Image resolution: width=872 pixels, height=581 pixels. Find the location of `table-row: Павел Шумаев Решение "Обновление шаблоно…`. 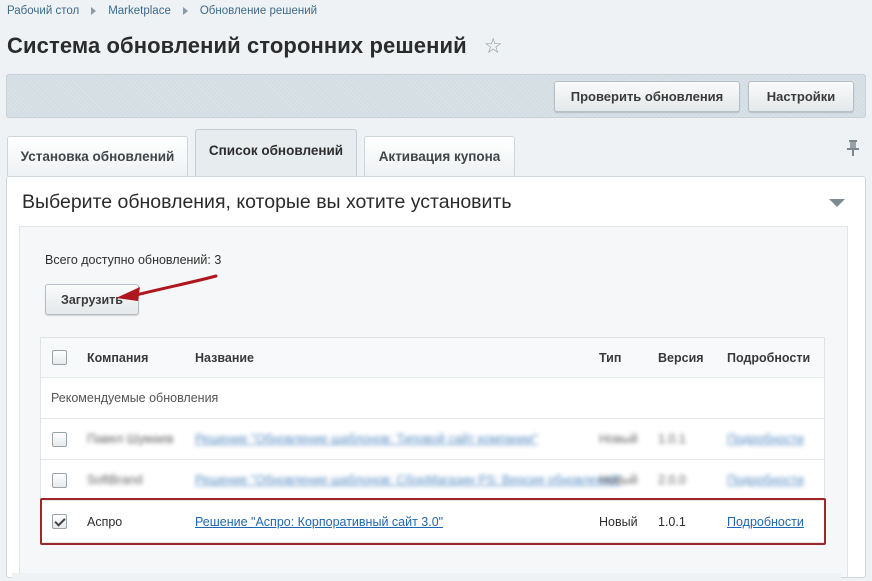

table-row: Павел Шумаев Решение "Обновление шаблоно… is located at coordinates (432, 439).